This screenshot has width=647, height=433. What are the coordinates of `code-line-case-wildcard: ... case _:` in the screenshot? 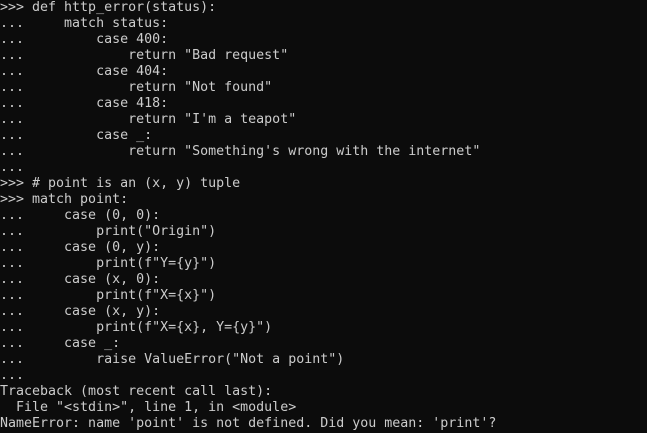 It's located at (76, 135).